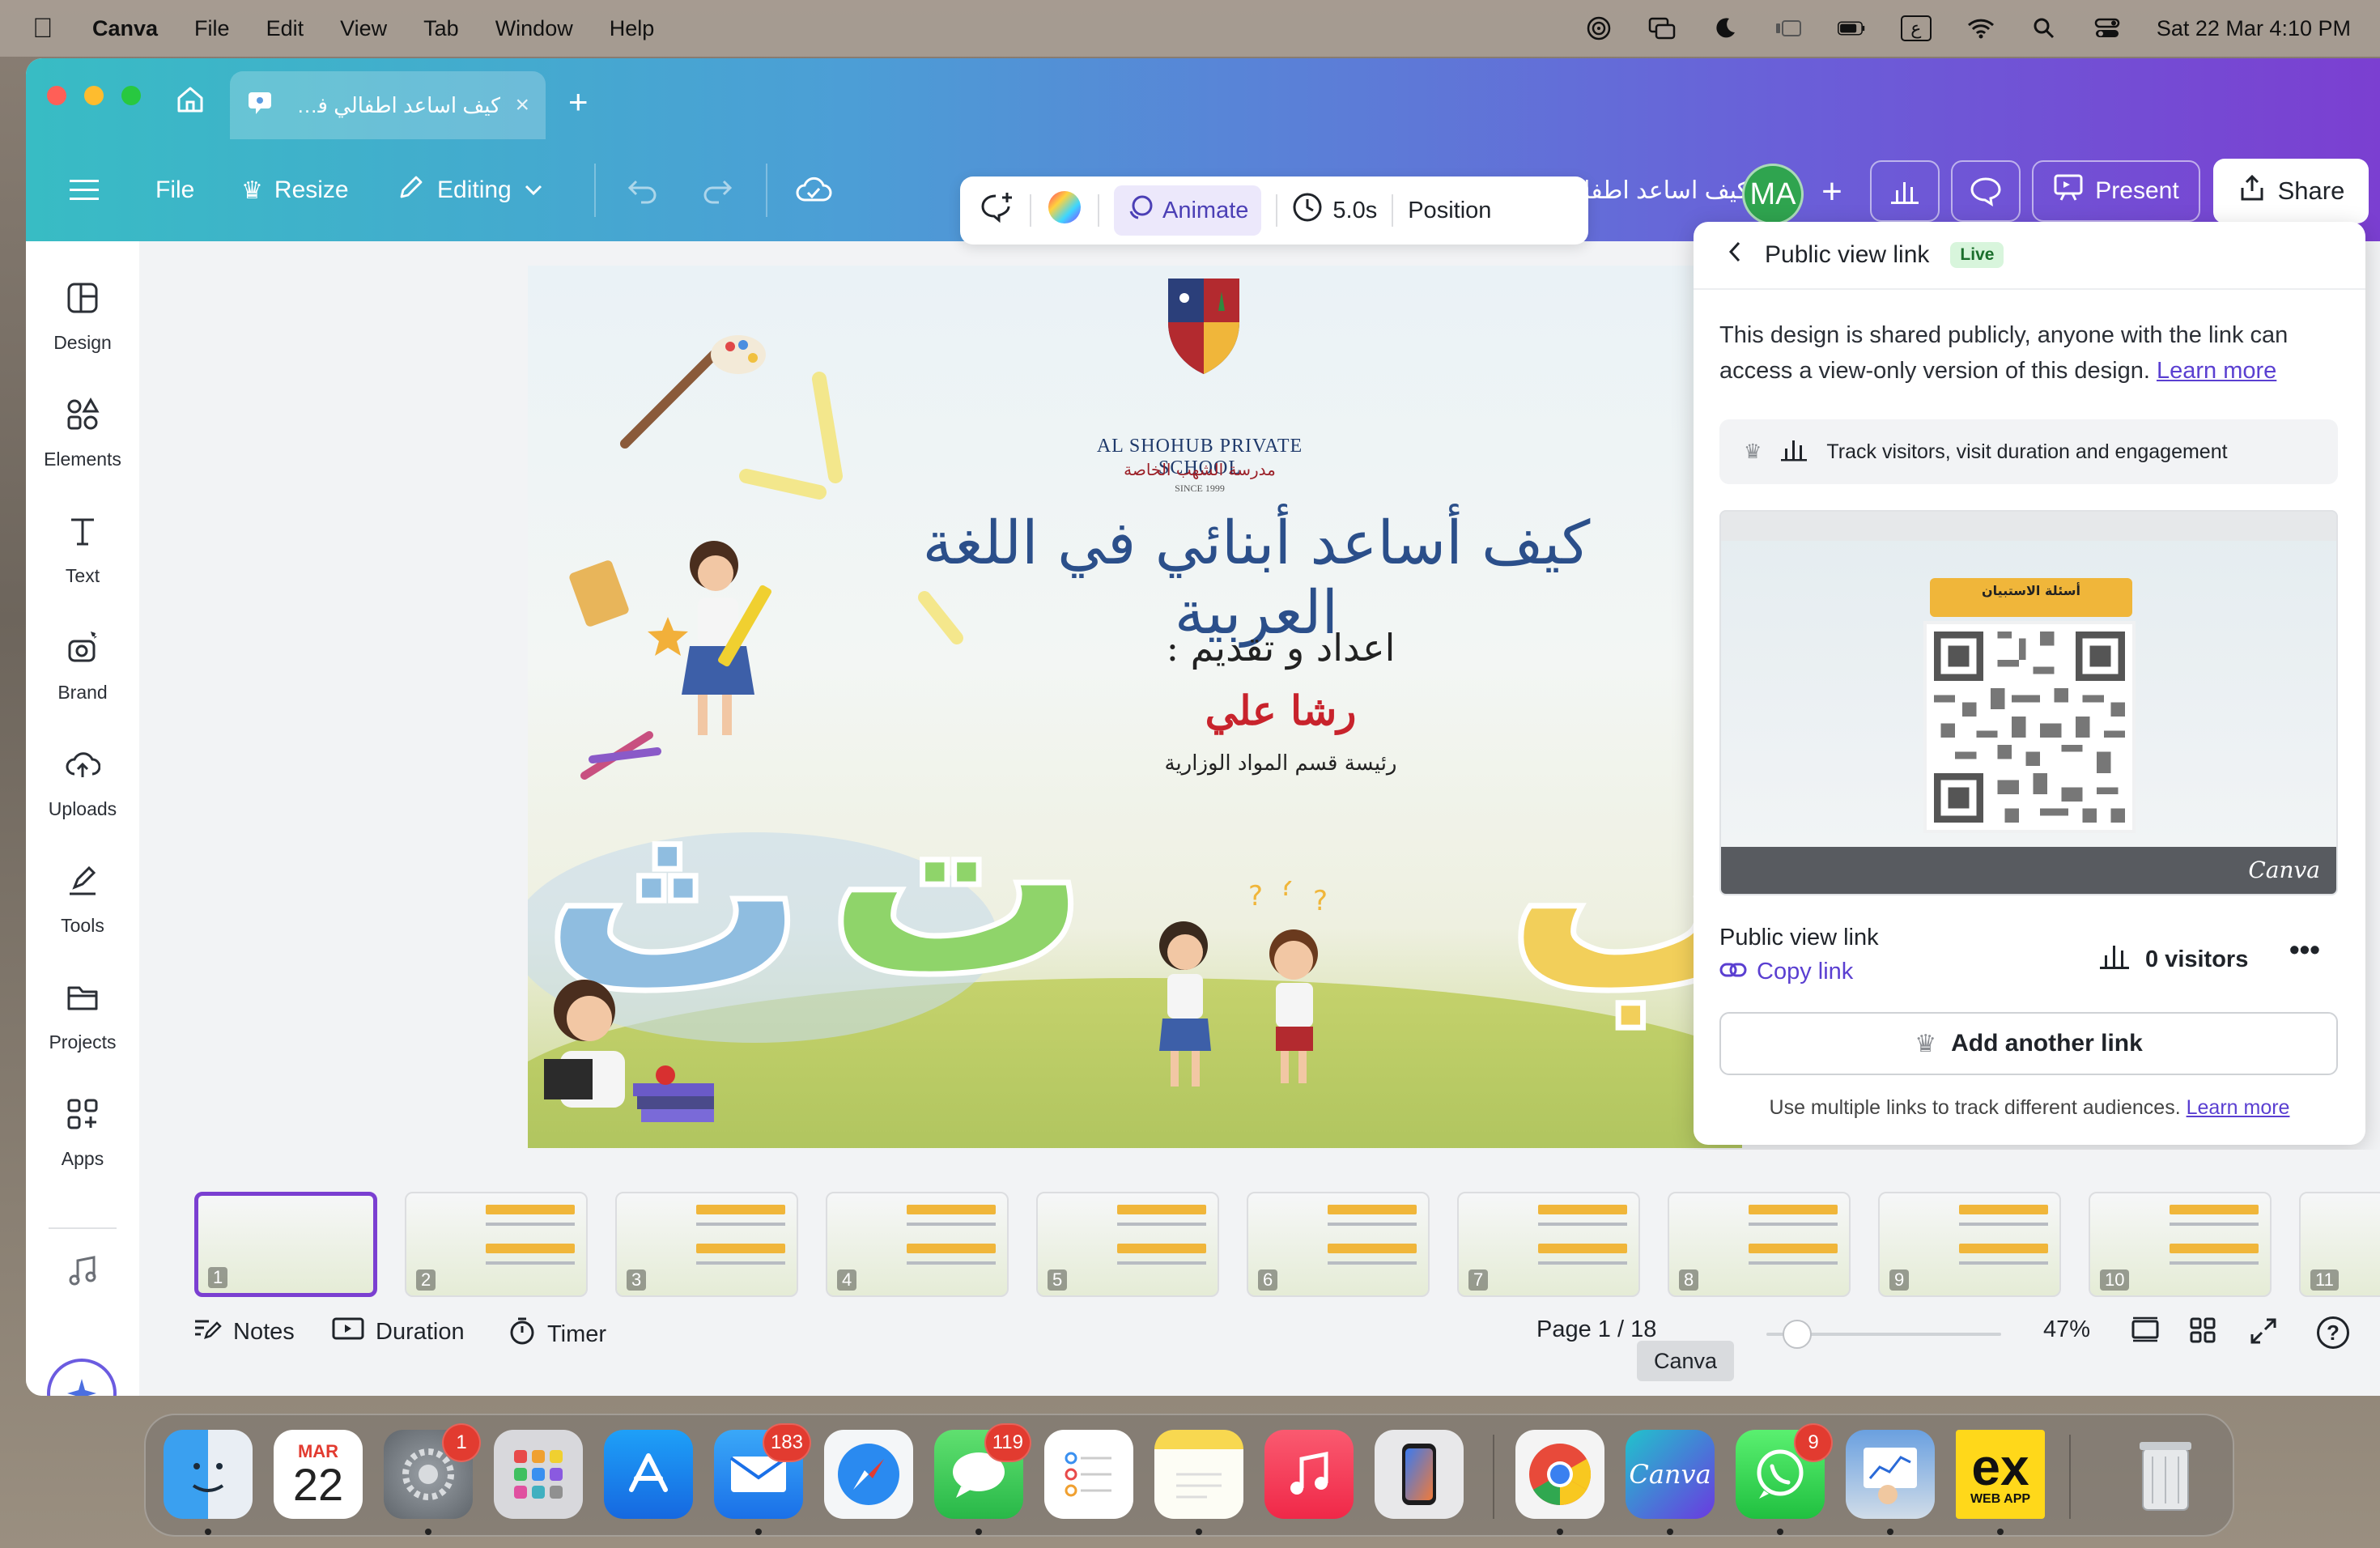 The image size is (2380, 1548). I want to click on page-thumbnail: 3, so click(706, 1244).